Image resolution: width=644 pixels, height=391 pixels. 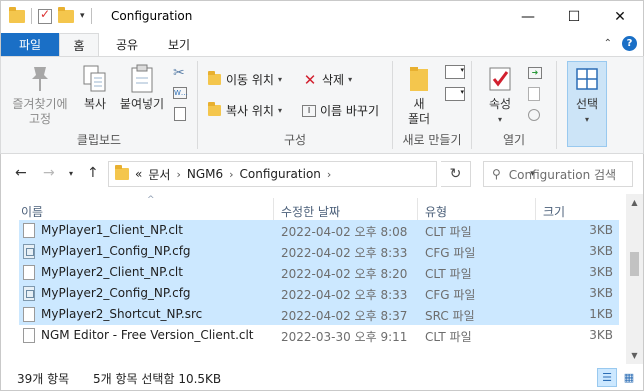 What do you see at coordinates (45, 15) in the screenshot?
I see `properties-check-icon` at bounding box center [45, 15].